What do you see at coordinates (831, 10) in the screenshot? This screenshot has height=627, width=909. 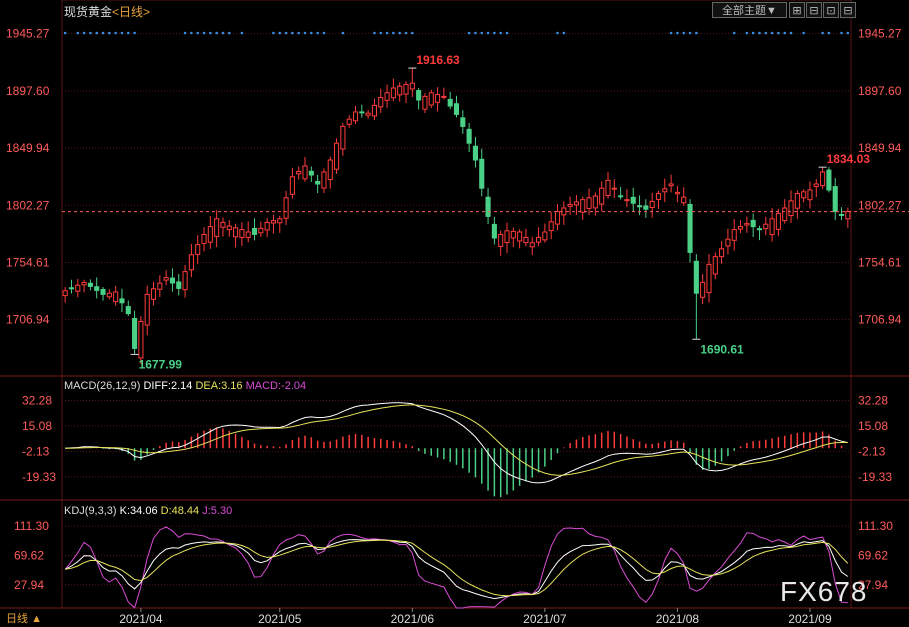 I see `reset-view-button: ⊡` at bounding box center [831, 10].